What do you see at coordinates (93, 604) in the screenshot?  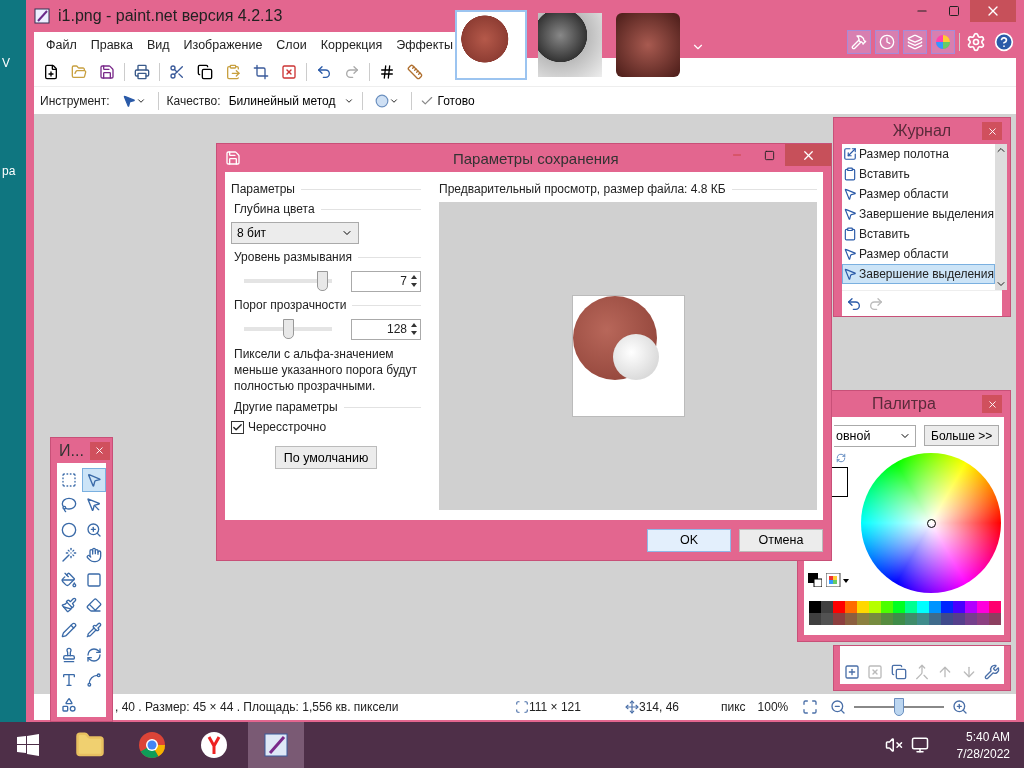 I see `eraser-icon` at bounding box center [93, 604].